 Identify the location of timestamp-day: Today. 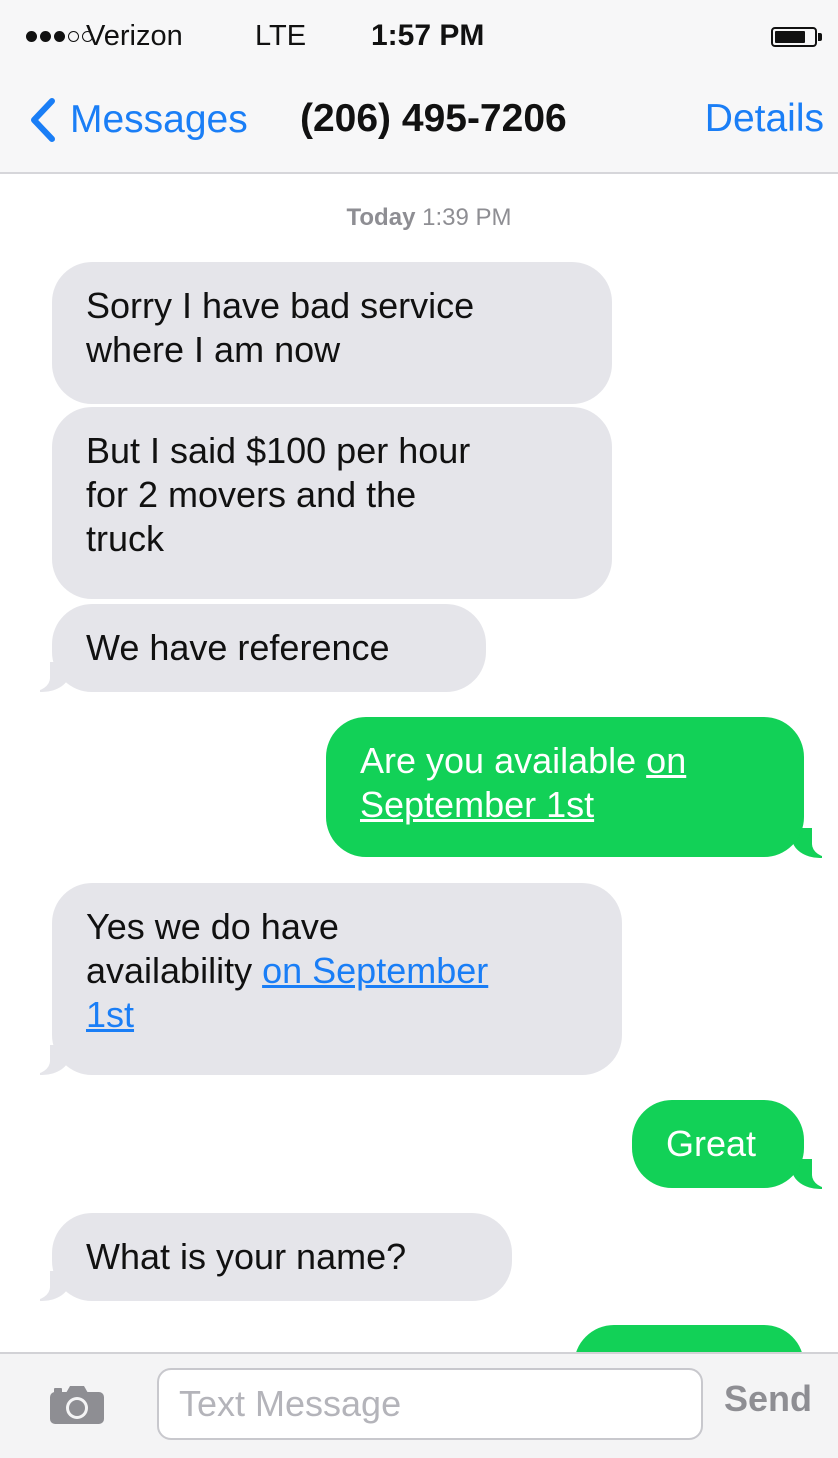
(381, 217).